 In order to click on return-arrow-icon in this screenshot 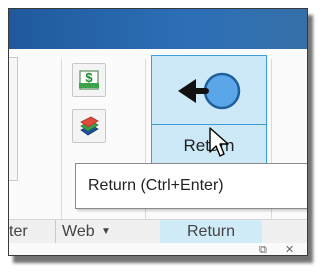, I will do `click(209, 93)`.